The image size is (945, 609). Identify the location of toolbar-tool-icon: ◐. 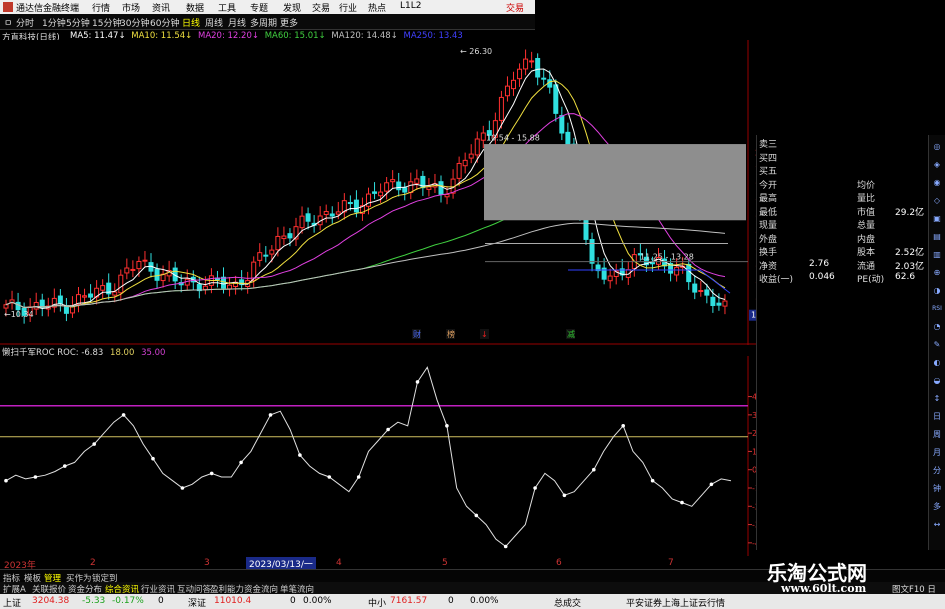
(937, 363).